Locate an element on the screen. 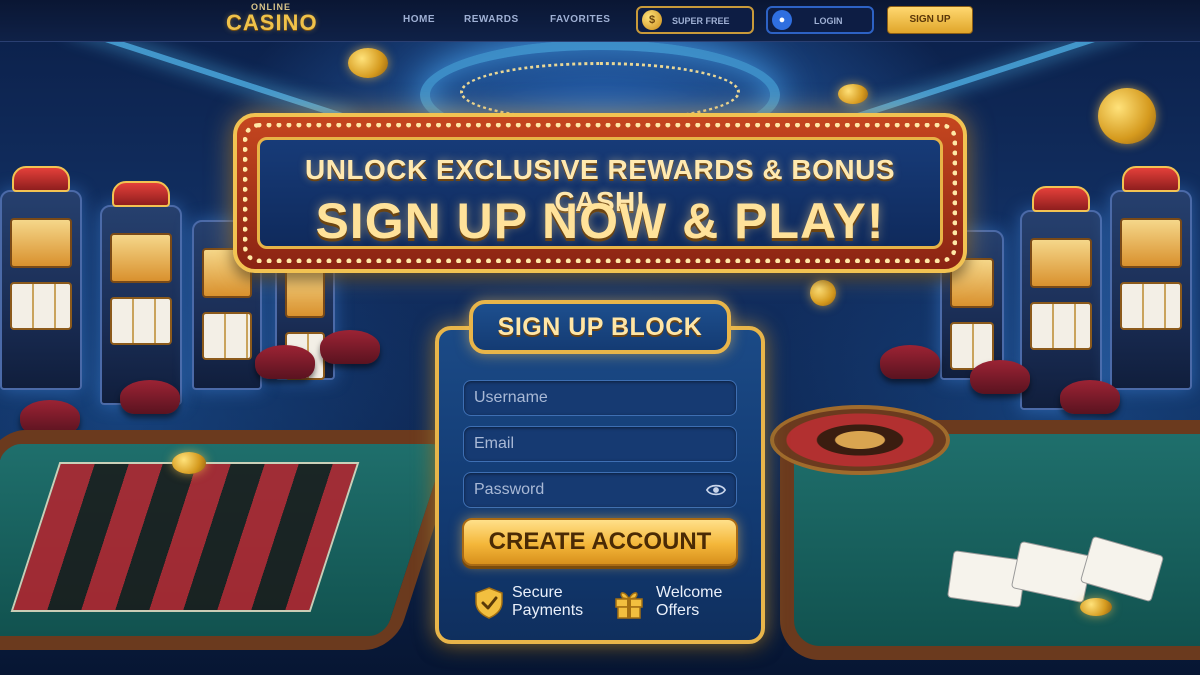  banner-cta-text: SIGN UP NOW & PLAY! is located at coordinates (600, 221).